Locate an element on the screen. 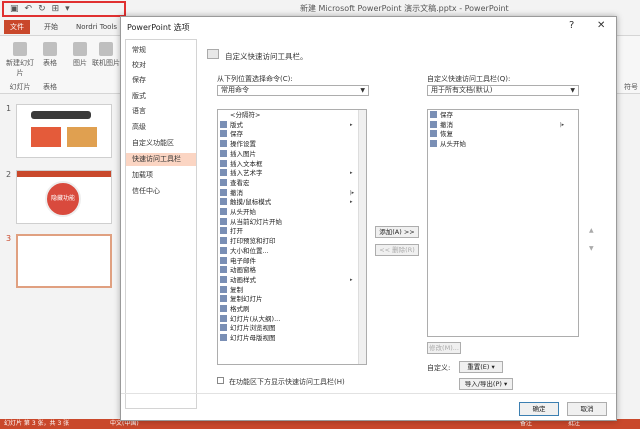  move-down-icon: ▼ is located at coordinates (591, 248).